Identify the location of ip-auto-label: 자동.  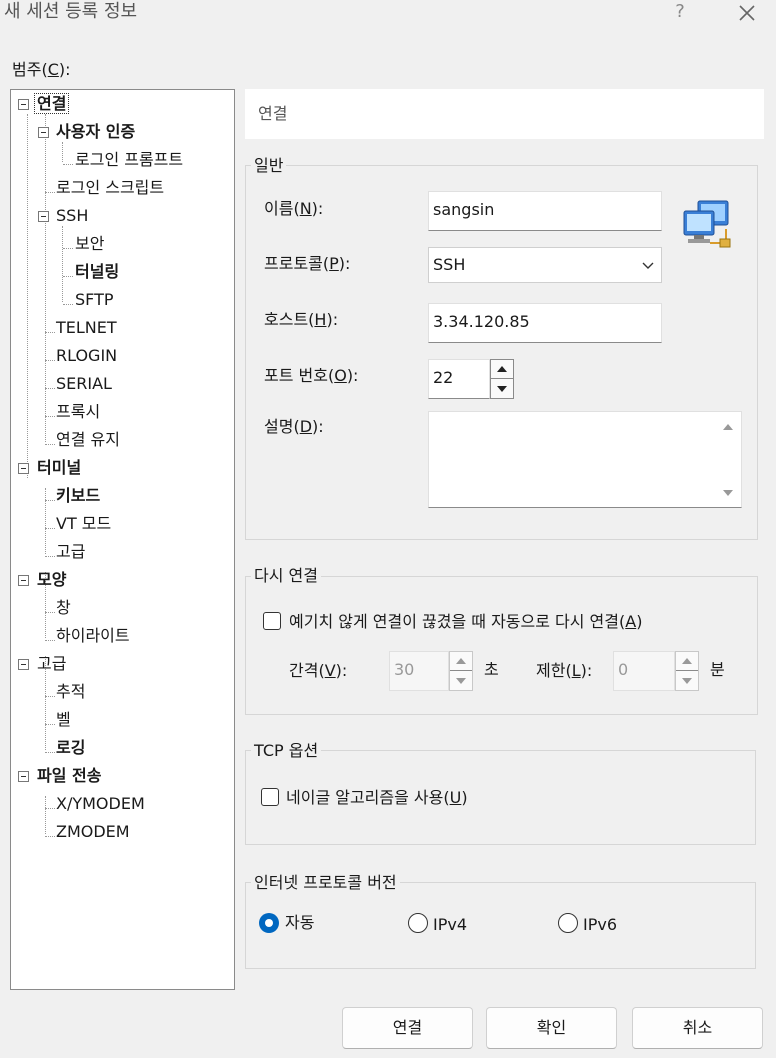
(299, 923).